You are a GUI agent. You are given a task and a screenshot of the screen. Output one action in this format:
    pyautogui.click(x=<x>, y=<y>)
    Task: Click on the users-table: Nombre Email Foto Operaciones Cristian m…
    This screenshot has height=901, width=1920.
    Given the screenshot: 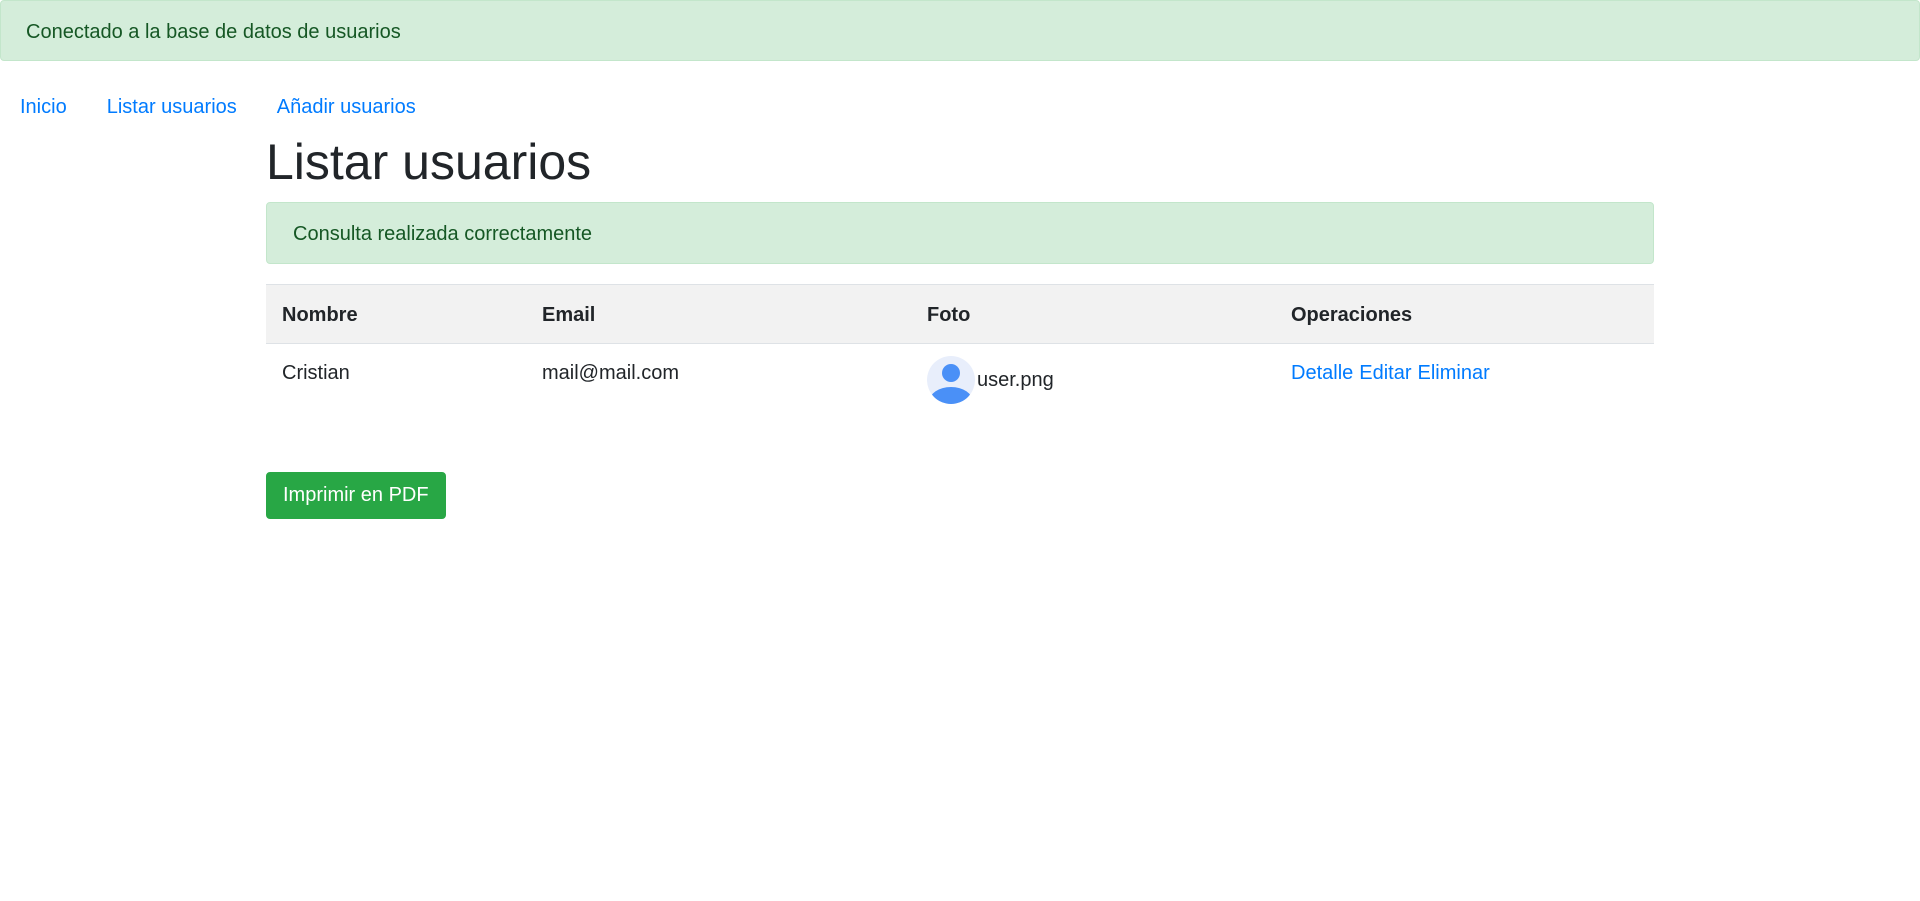 What is the action you would take?
    pyautogui.click(x=960, y=353)
    